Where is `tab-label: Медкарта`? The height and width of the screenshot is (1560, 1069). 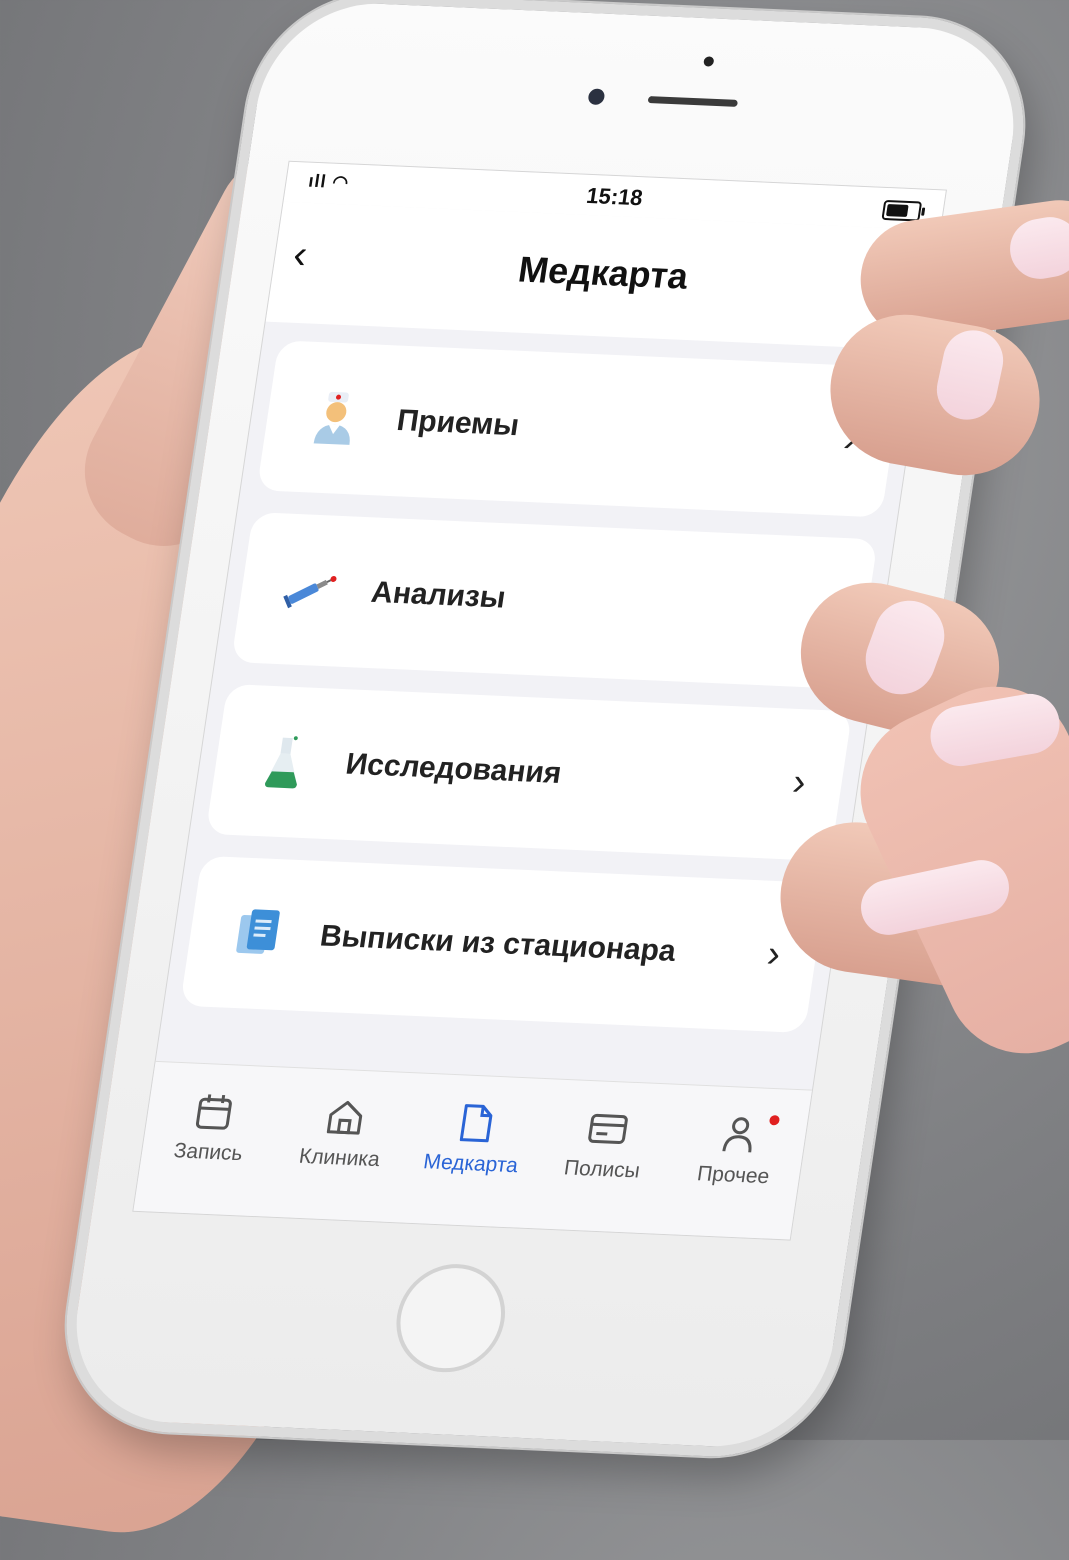 tab-label: Медкарта is located at coordinates (470, 1164).